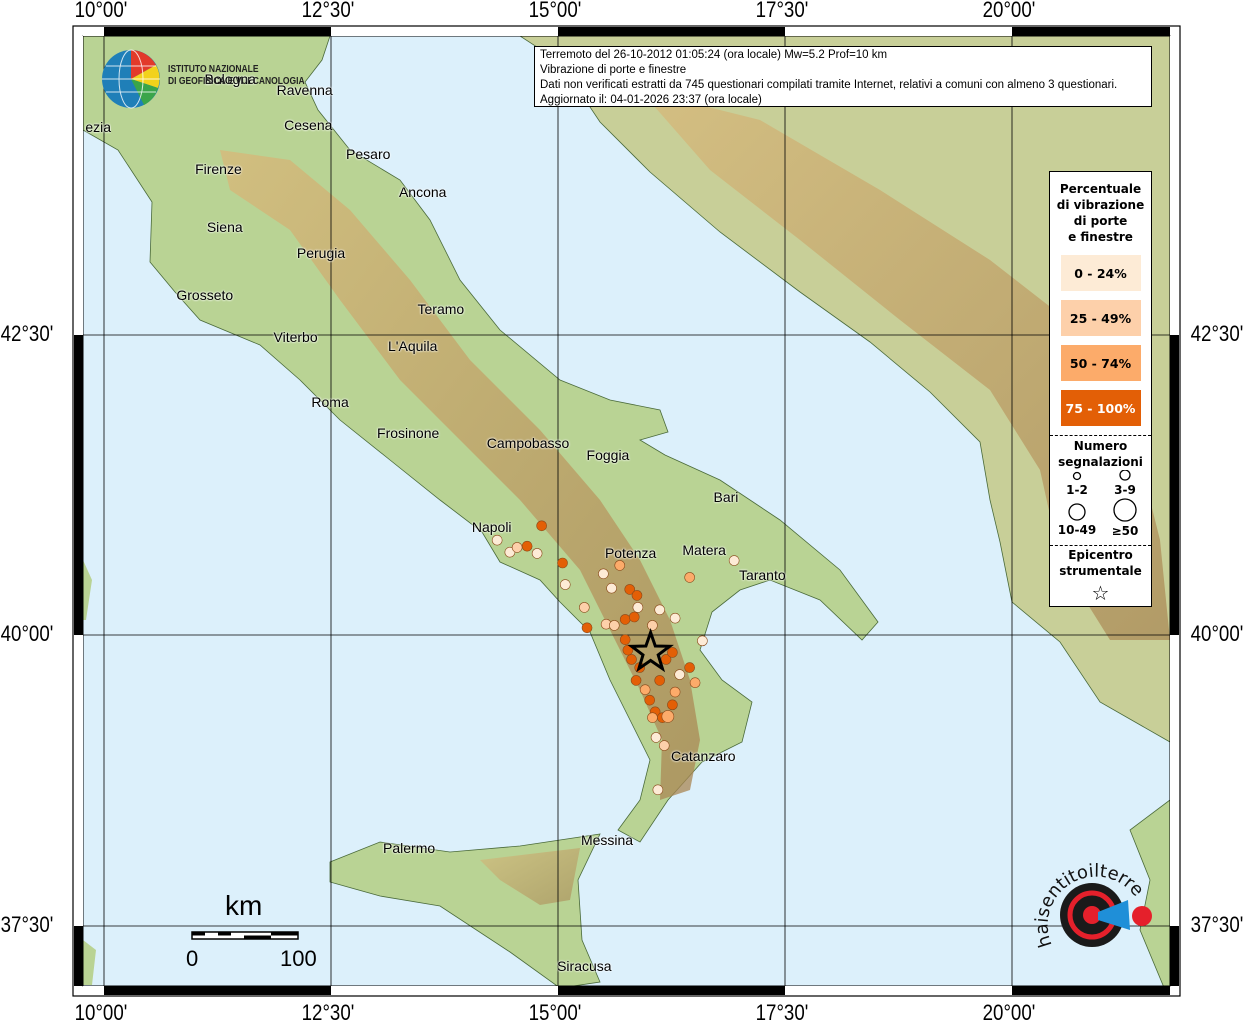 The height and width of the screenshot is (1026, 1253). Describe the element at coordinates (1100, 454) in the screenshot. I see `count-title: Numero segnalazioni` at that location.